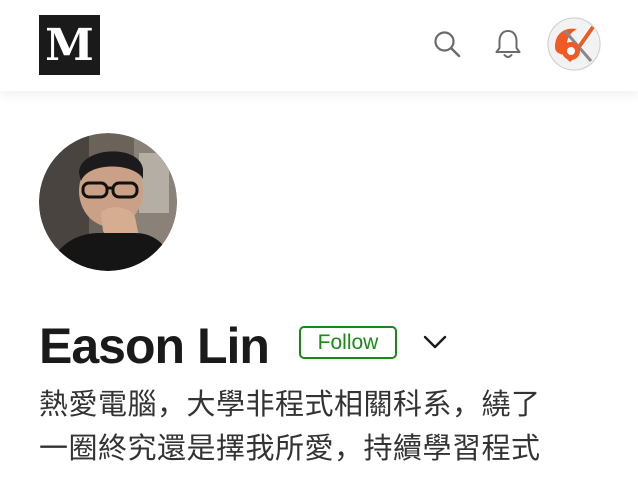  Describe the element at coordinates (290, 448) in the screenshot. I see `bio-line: 一圈終究還是擇我所愛，持續學習程式` at that location.